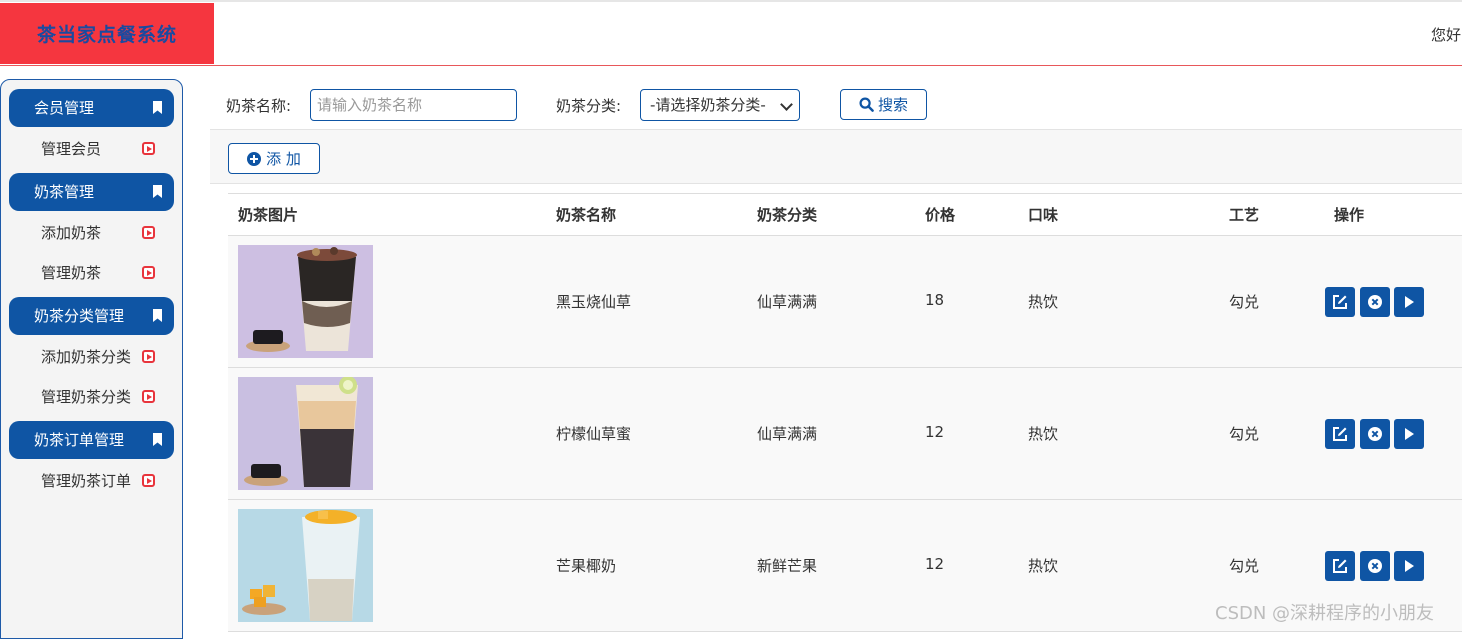 The height and width of the screenshot is (639, 1462). What do you see at coordinates (259, 106) in the screenshot?
I see `name-filter-label: 奶茶名称:` at bounding box center [259, 106].